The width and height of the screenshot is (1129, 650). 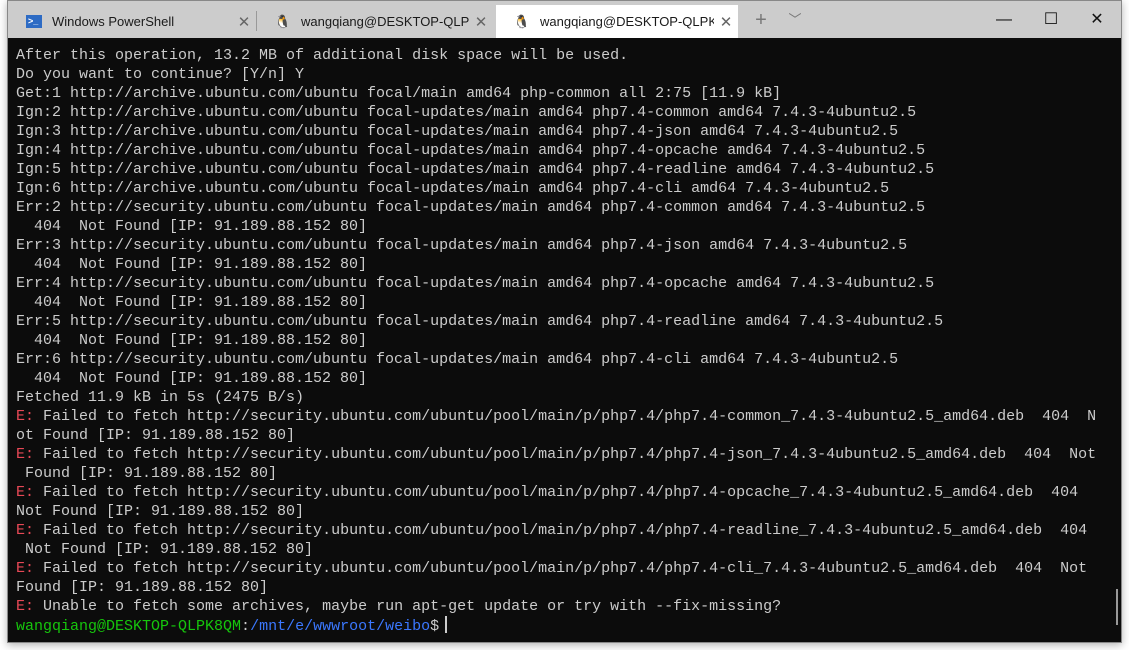 I want to click on close-window-button: ✕, so click(x=1097, y=19).